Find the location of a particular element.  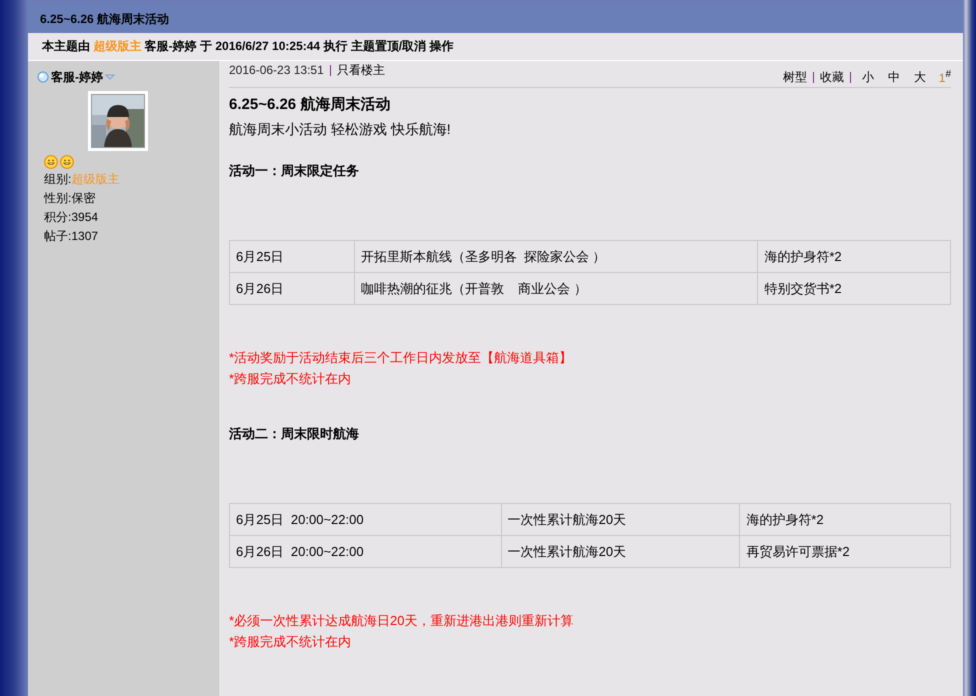

post-date: 2016-06-23 13:51 is located at coordinates (276, 70).